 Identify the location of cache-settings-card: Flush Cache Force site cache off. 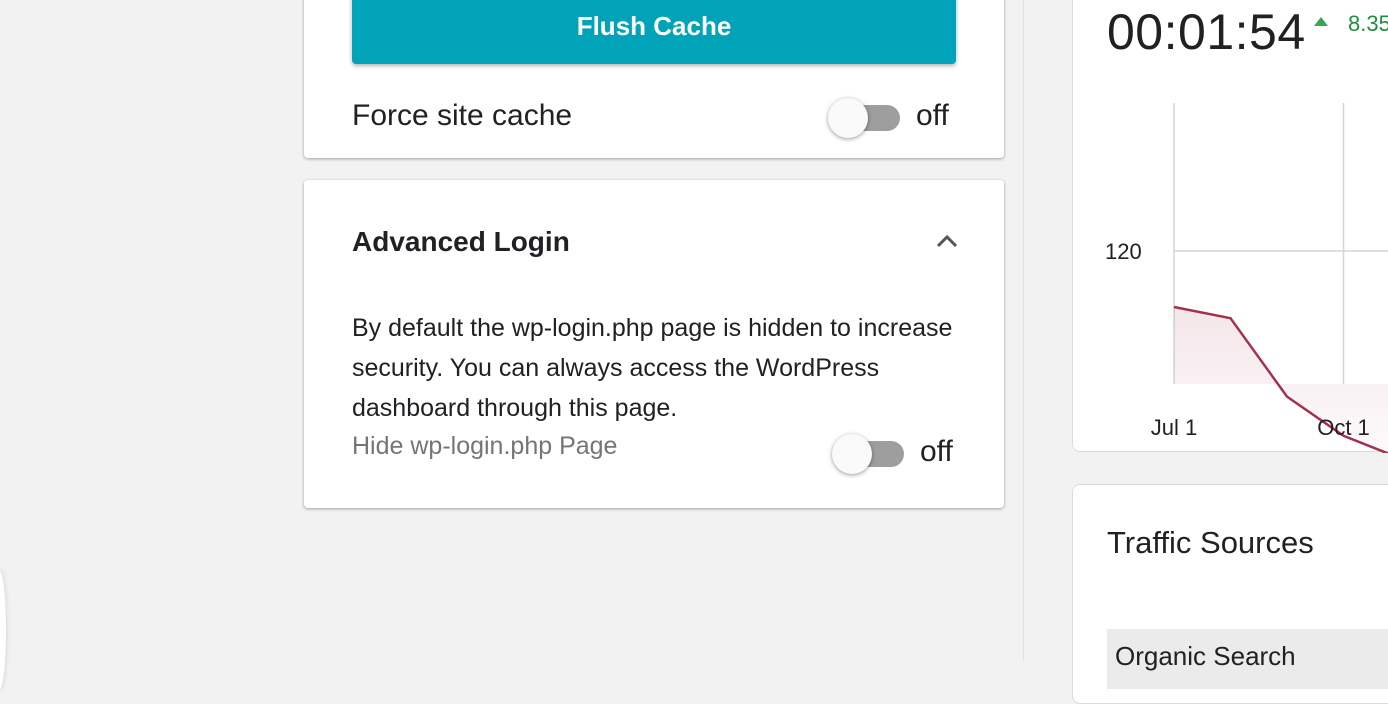
(654, 79).